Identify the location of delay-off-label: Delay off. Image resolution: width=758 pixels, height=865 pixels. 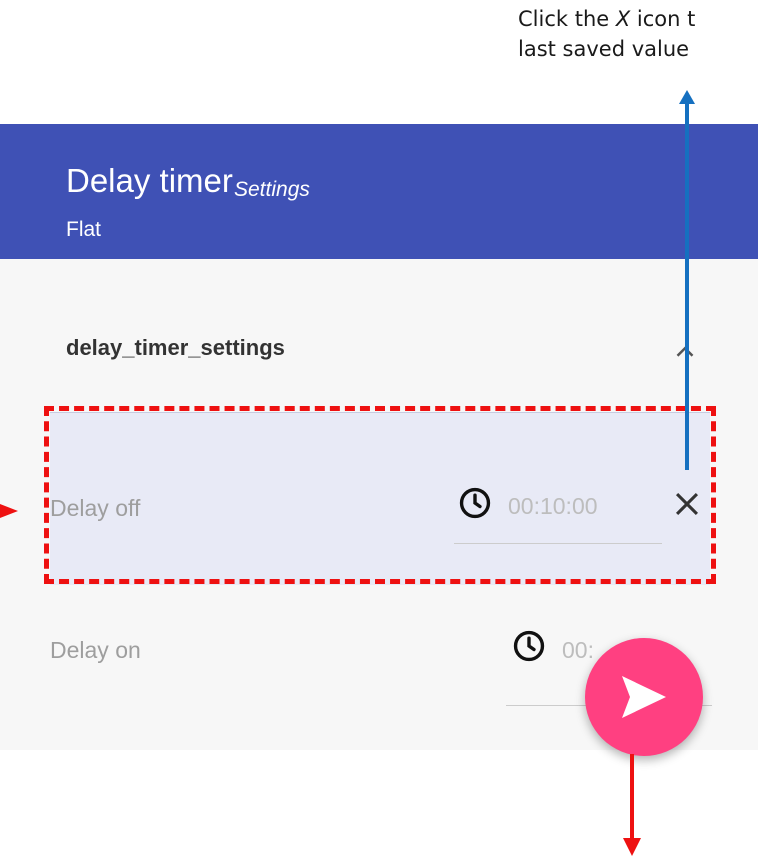
(95, 508).